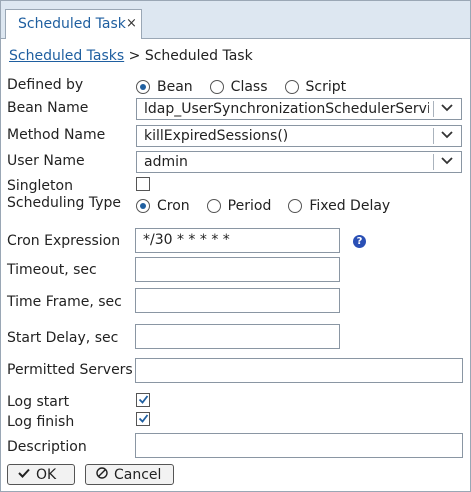 The height and width of the screenshot is (492, 471). Describe the element at coordinates (249, 206) in the screenshot. I see `radio-period-label: Period` at that location.